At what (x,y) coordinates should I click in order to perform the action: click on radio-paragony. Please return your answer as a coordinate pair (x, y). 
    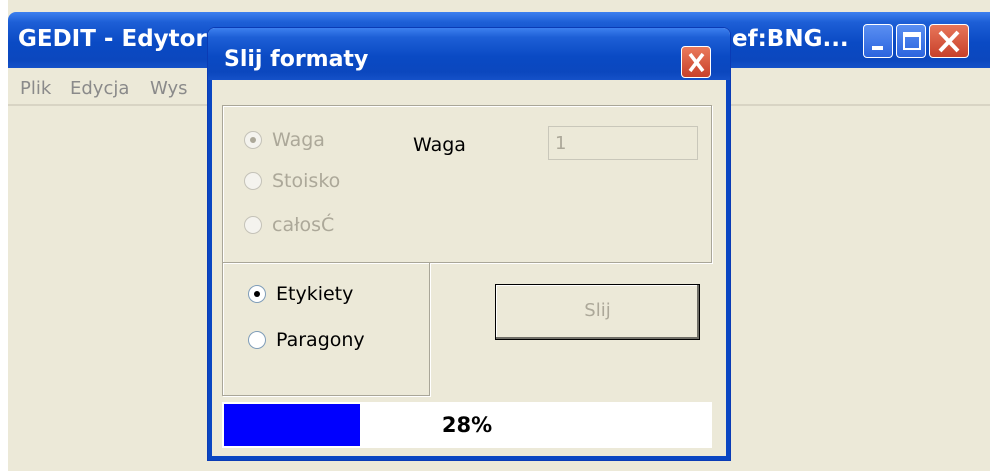
    Looking at the image, I should click on (257, 340).